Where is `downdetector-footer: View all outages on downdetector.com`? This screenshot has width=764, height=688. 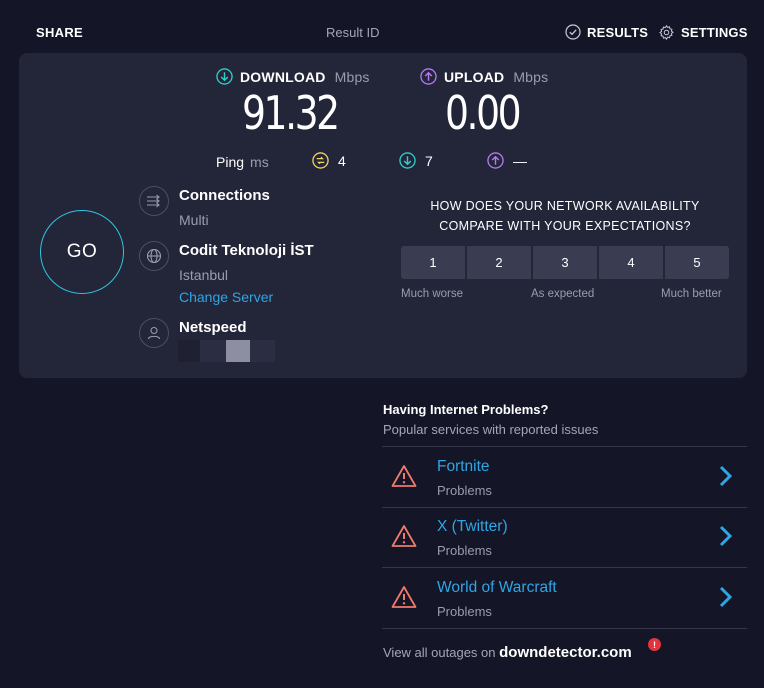
downdetector-footer: View all outages on downdetector.com is located at coordinates (507, 652).